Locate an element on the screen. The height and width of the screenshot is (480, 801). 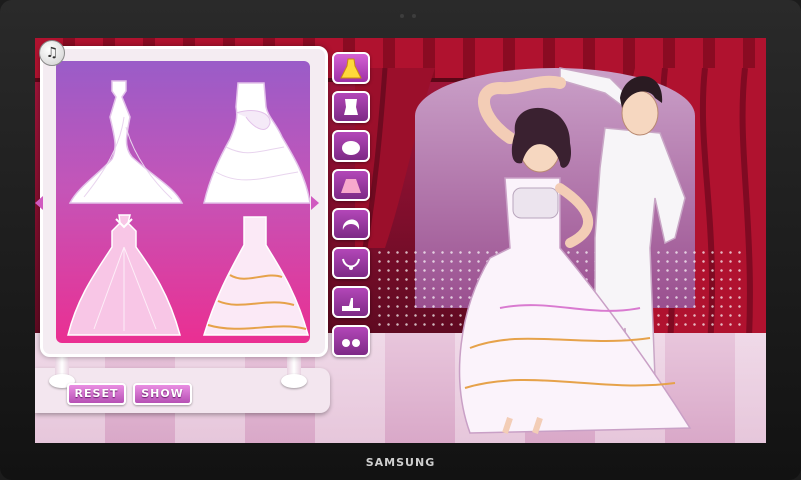
shoes-icon is located at coordinates (351, 304).